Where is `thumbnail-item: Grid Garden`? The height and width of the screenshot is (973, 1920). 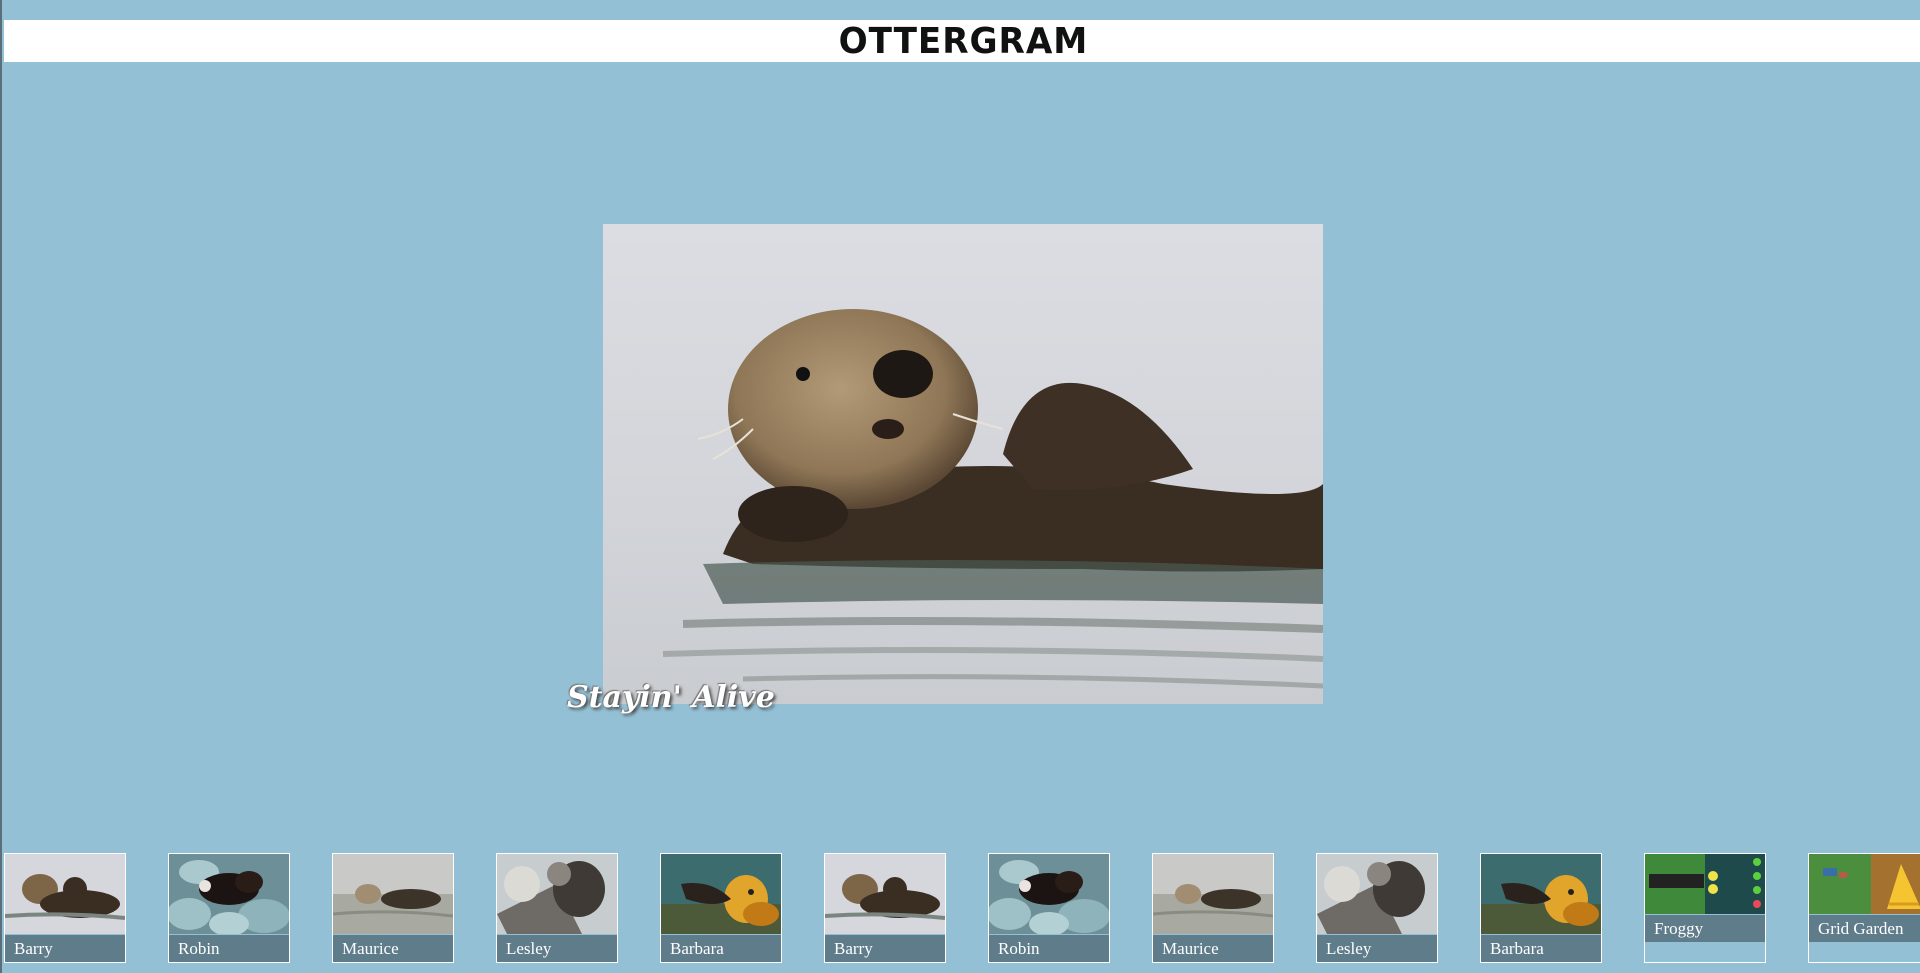 thumbnail-item: Grid Garden is located at coordinates (1864, 908).